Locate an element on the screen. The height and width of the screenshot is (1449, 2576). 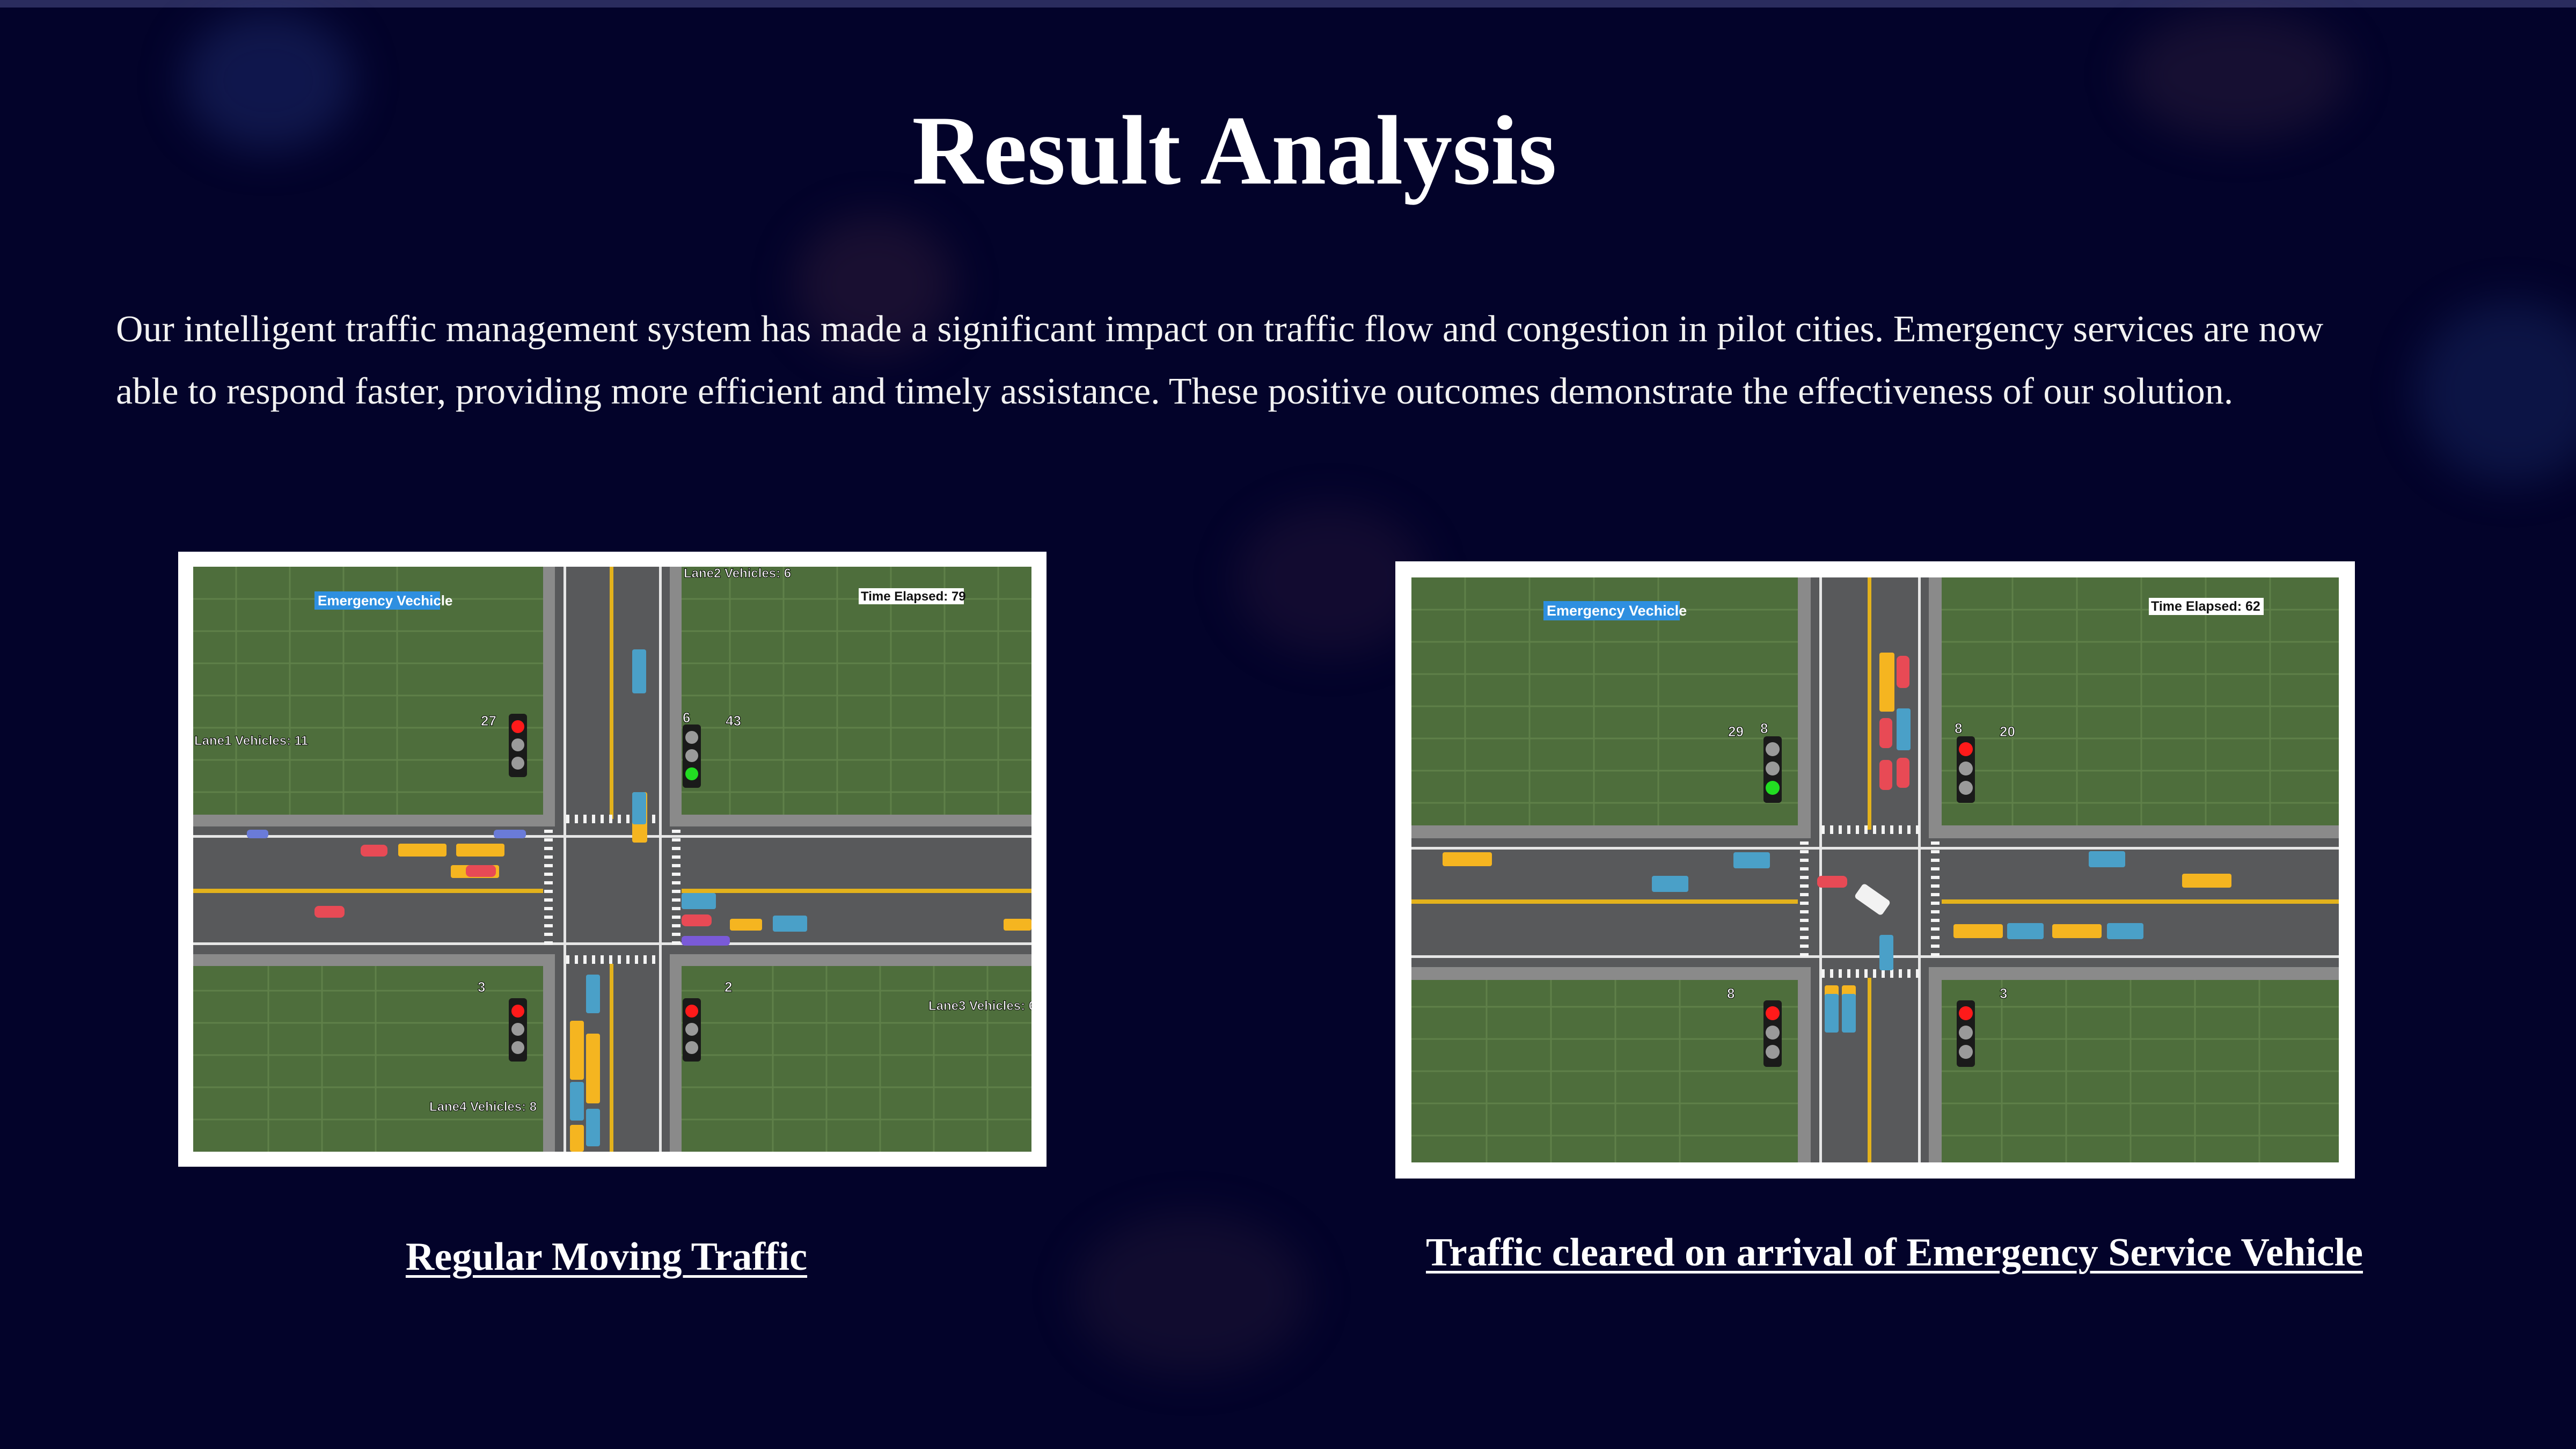
signal-timer: 29 is located at coordinates (1736, 731).